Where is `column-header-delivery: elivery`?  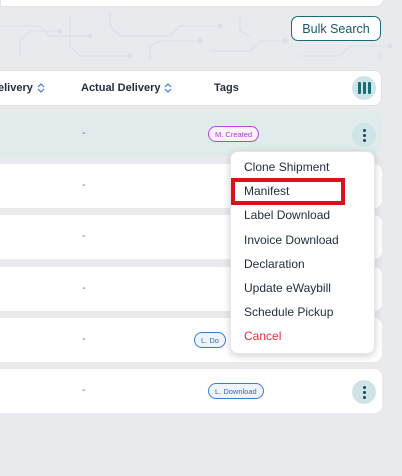 column-header-delivery: elivery is located at coordinates (22, 88).